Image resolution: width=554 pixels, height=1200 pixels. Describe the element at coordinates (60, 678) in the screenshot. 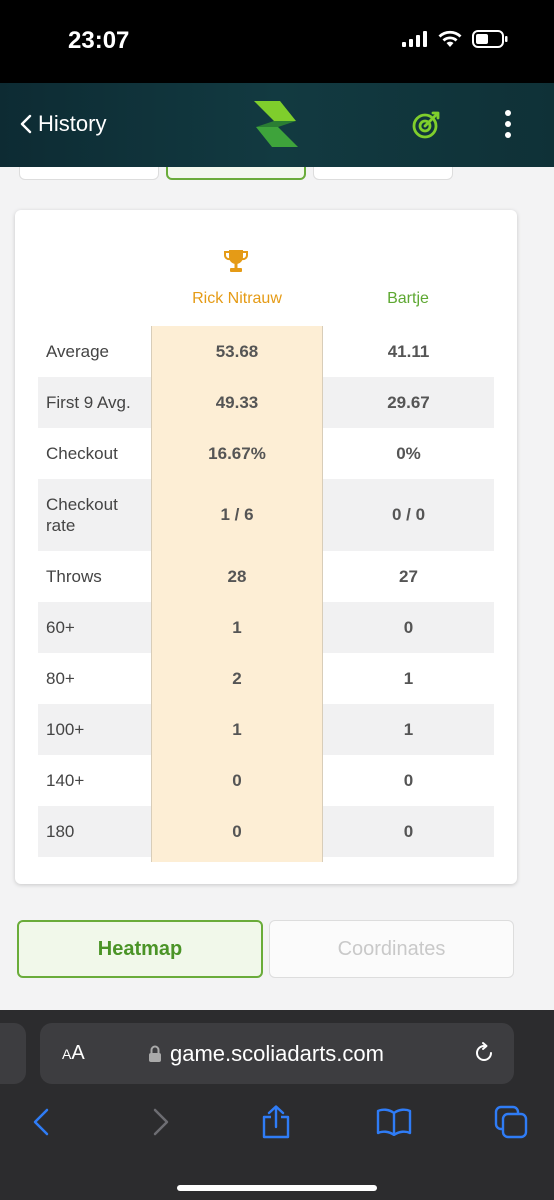

I see `stat-label: 80+` at that location.